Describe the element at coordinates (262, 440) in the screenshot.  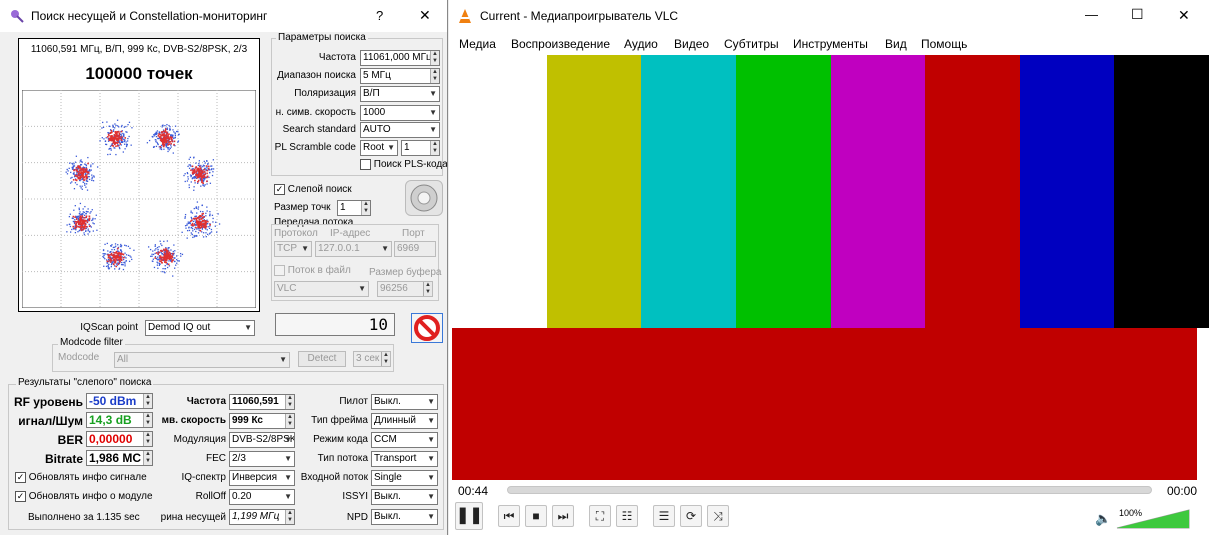
I see `modulation-select: DVB-S2/8PSK ▼` at that location.